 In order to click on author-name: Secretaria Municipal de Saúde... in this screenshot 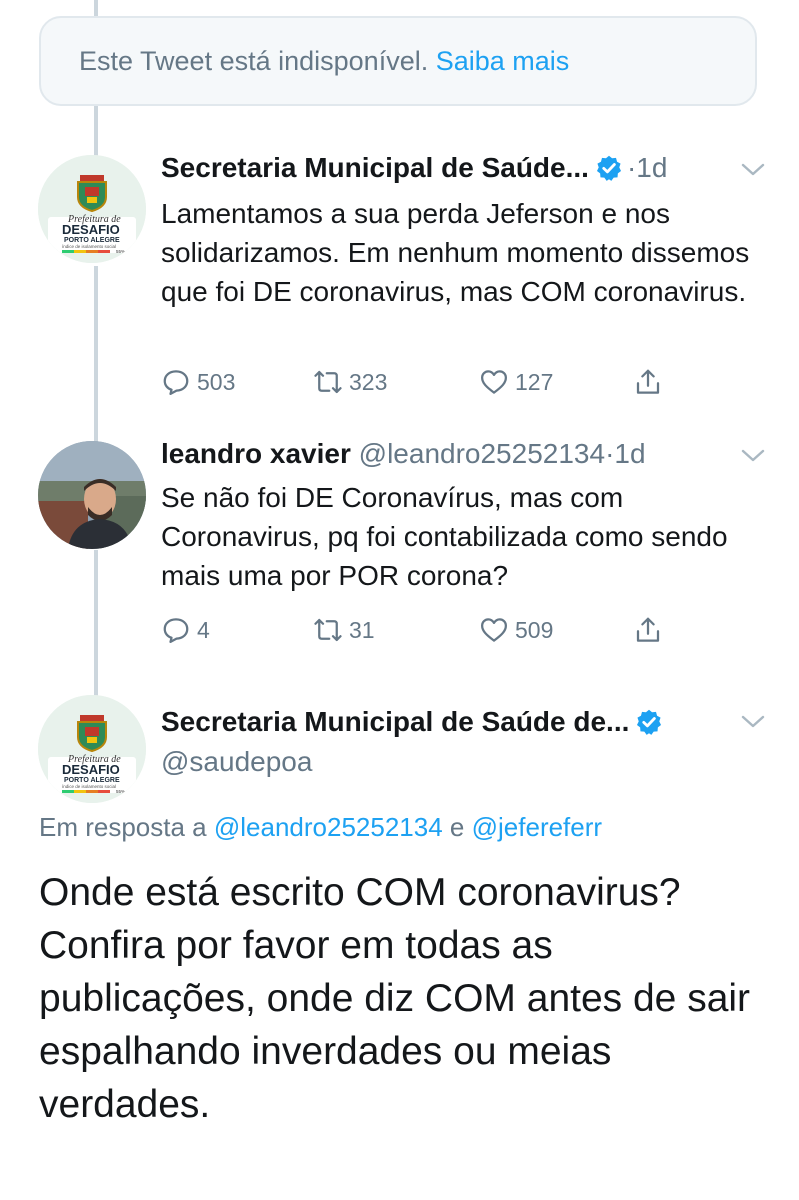, I will do `click(375, 167)`.